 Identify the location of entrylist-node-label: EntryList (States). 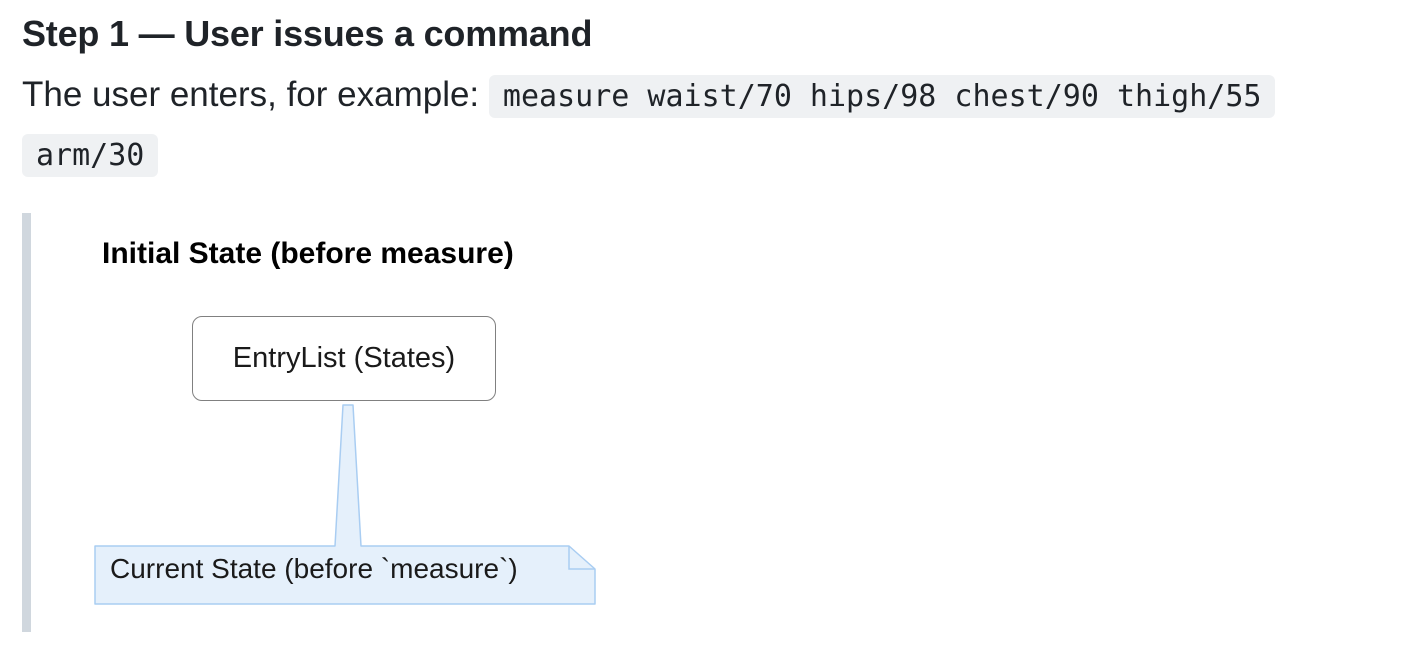
(344, 358).